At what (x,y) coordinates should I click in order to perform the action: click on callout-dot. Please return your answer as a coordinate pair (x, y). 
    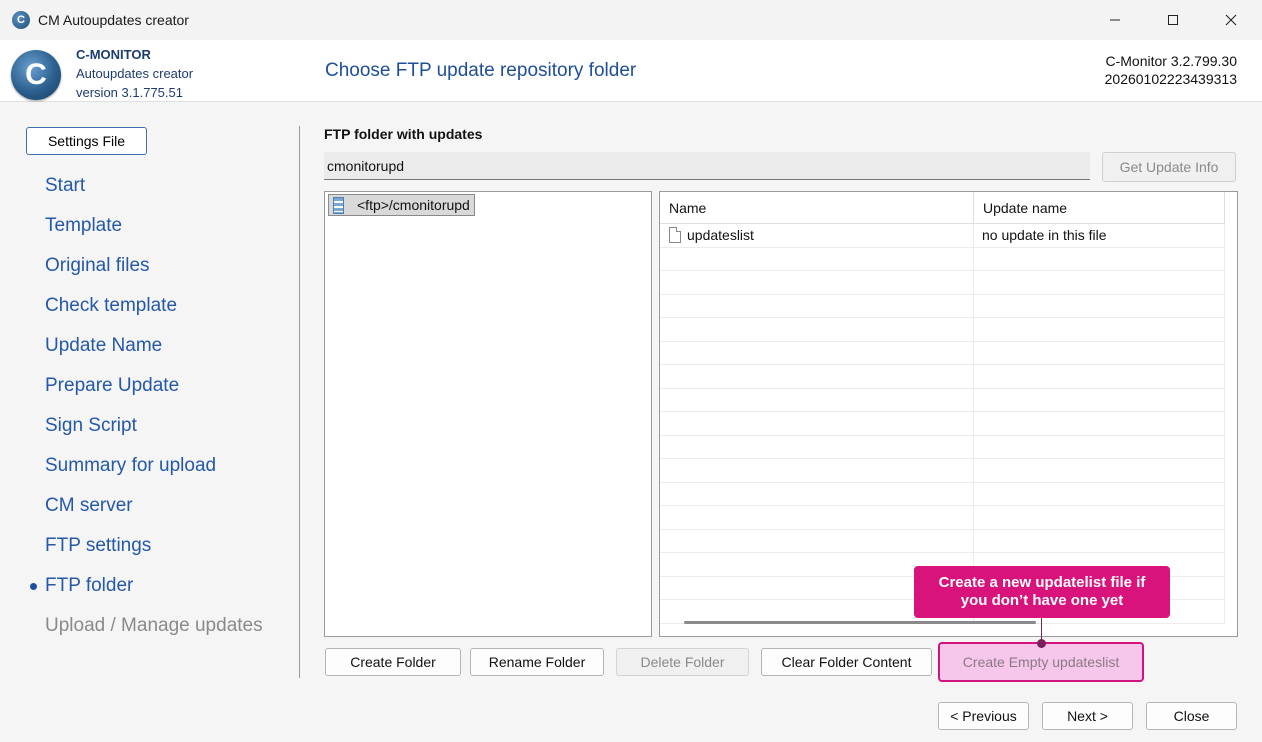
    Looking at the image, I should click on (1041, 643).